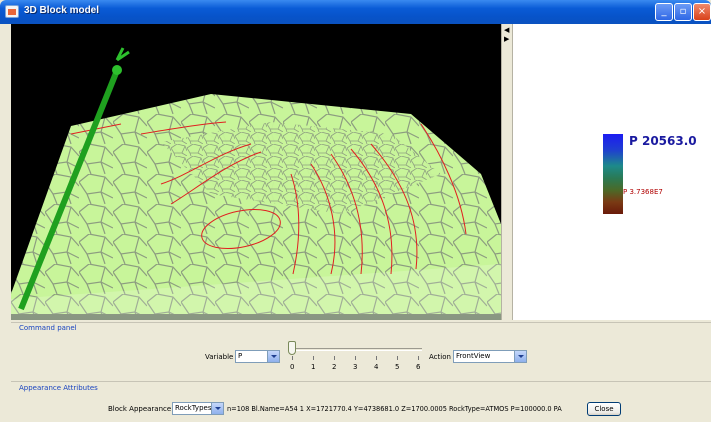  I want to click on slider-tick-label: 2, so click(334, 367).